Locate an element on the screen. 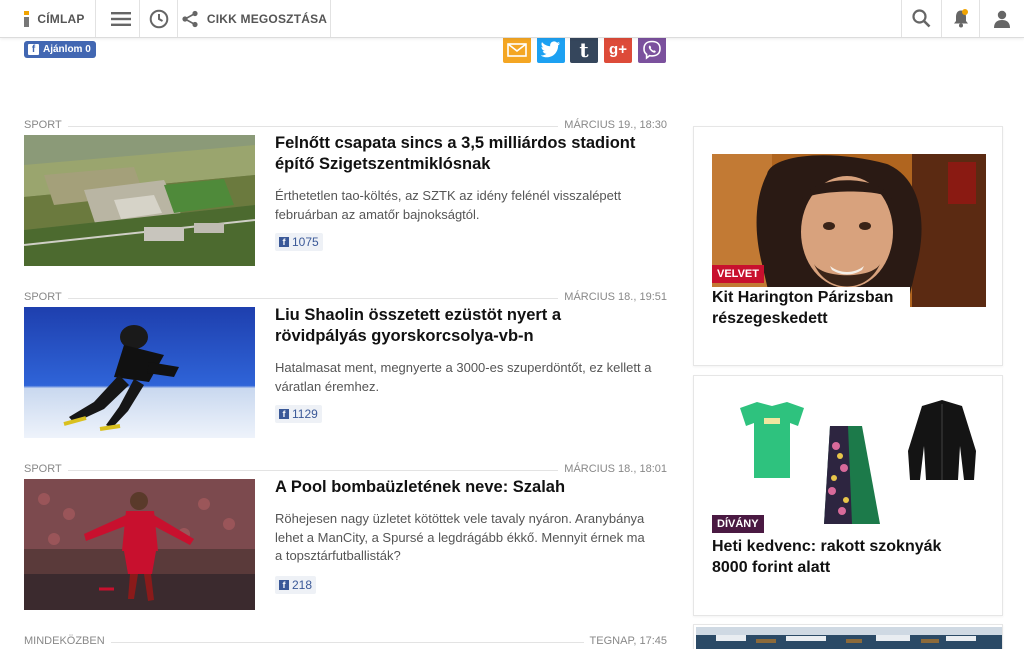 Image resolution: width=1024 pixels, height=649 pixels. viber-icon is located at coordinates (652, 50).